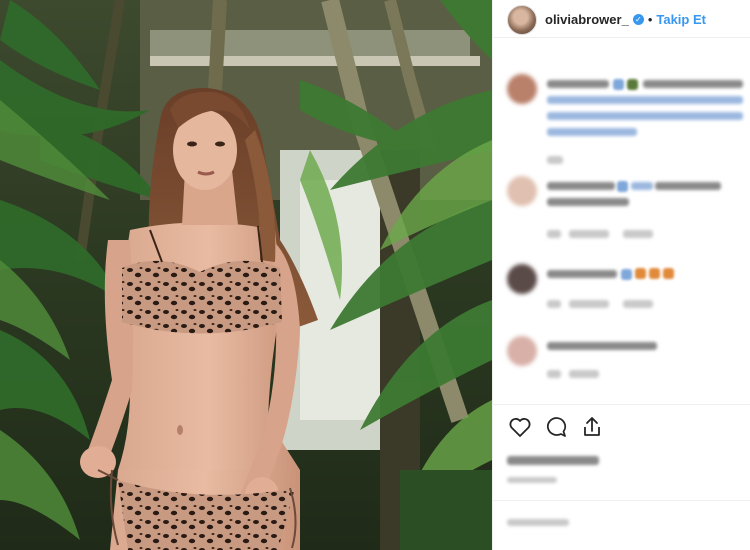 The width and height of the screenshot is (750, 550). I want to click on action-bar, so click(556, 427).